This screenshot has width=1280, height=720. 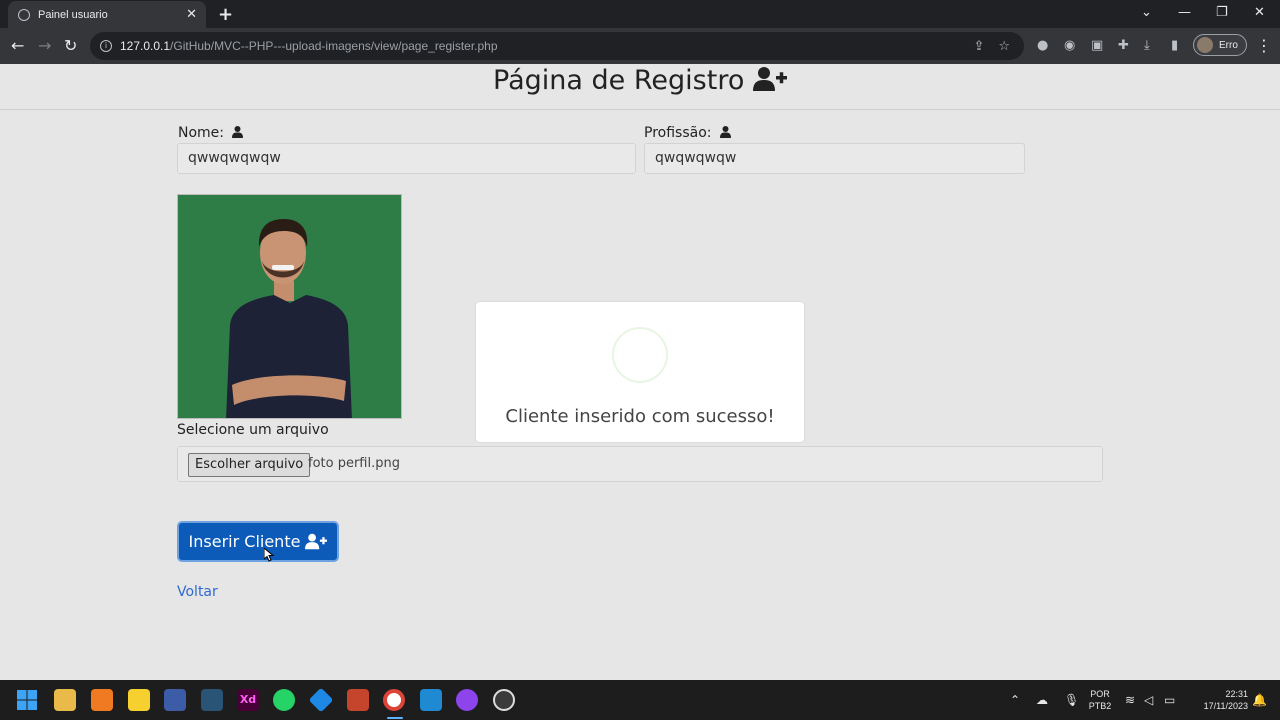 I want to click on download-icon: ⤓, so click(x=1147, y=45).